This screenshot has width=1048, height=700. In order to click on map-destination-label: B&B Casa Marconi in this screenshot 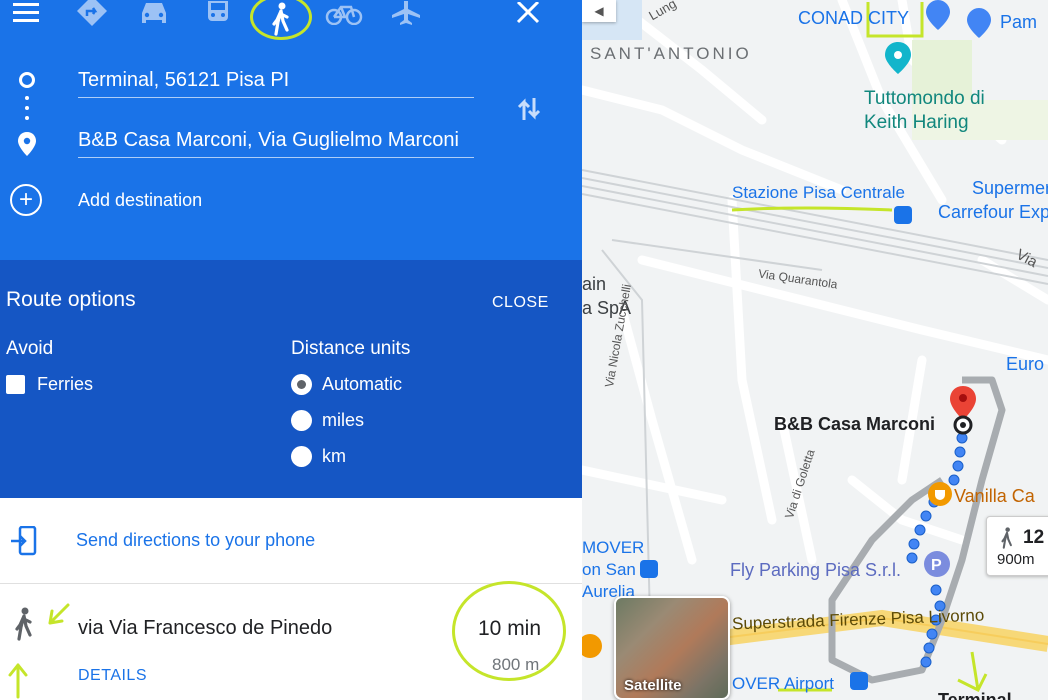, I will do `click(854, 424)`.